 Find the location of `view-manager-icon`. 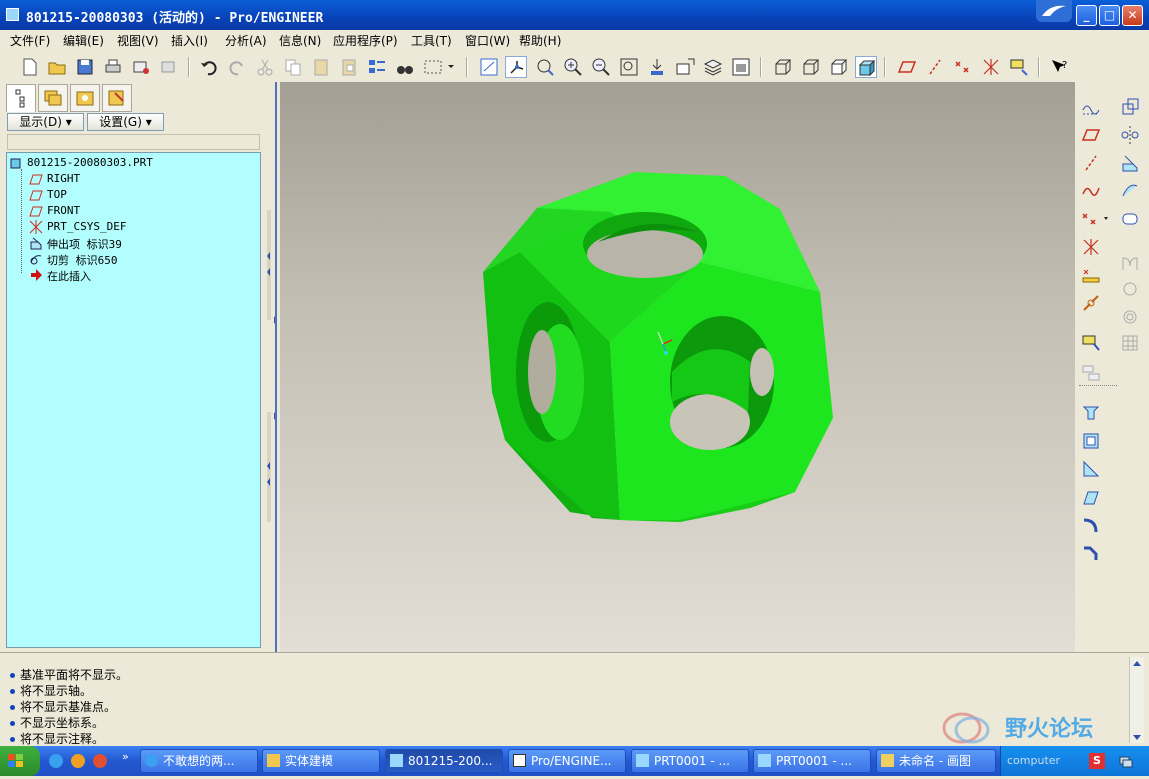

view-manager-icon is located at coordinates (741, 67).